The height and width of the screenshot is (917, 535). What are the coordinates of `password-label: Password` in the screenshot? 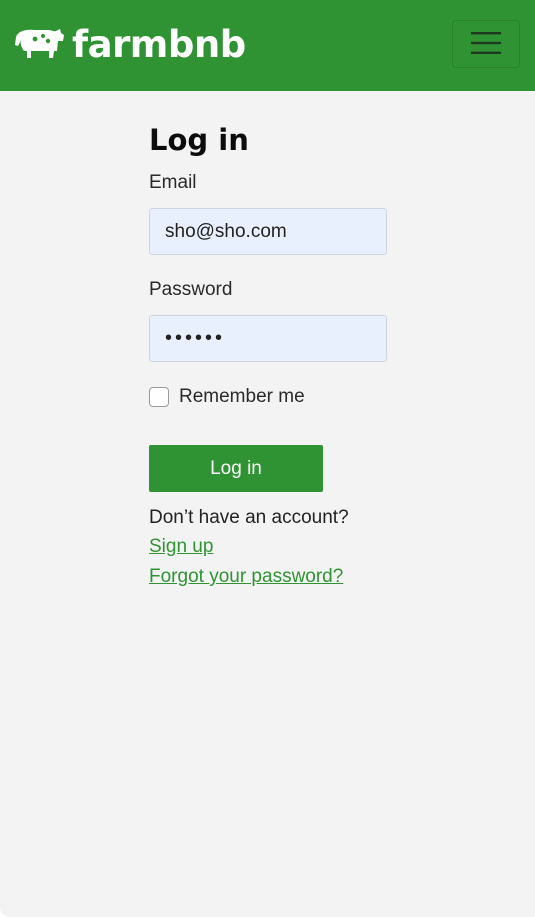 It's located at (191, 289).